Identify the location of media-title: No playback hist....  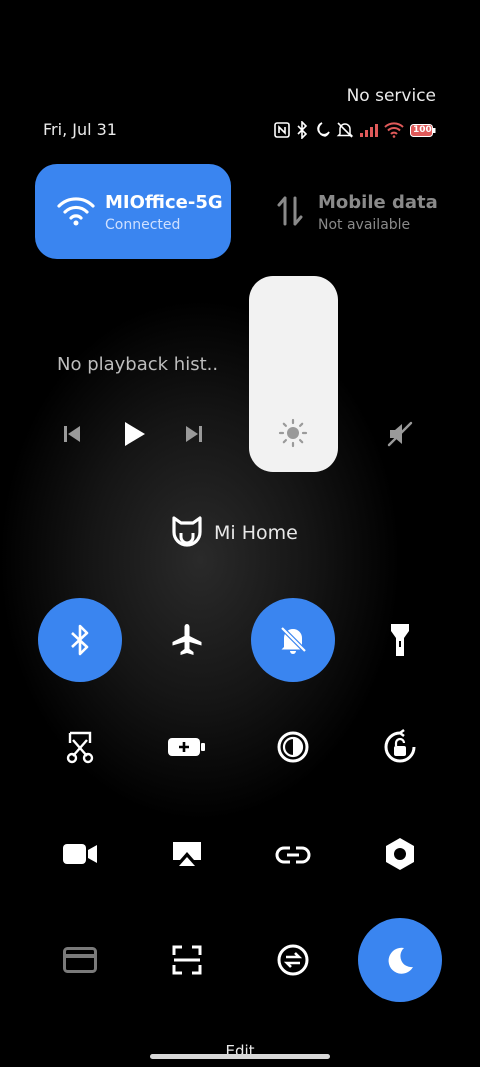
(137, 364).